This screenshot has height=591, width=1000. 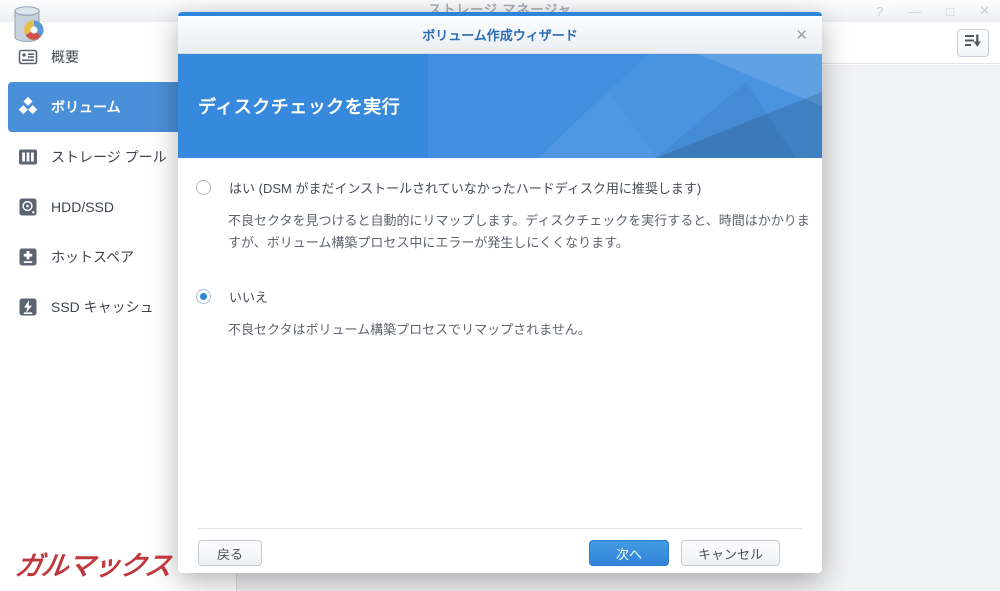 I want to click on radio-unchecked-icon, so click(x=203, y=187).